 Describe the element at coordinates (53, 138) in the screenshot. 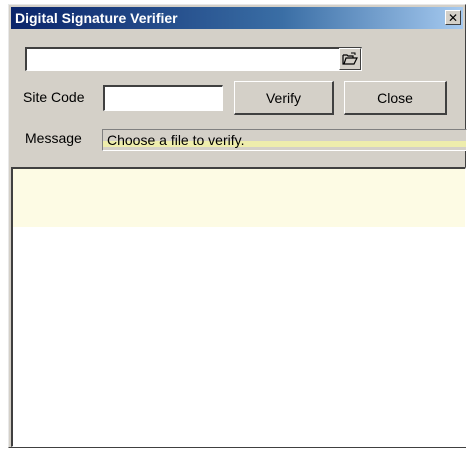

I see `message-label: Message` at that location.